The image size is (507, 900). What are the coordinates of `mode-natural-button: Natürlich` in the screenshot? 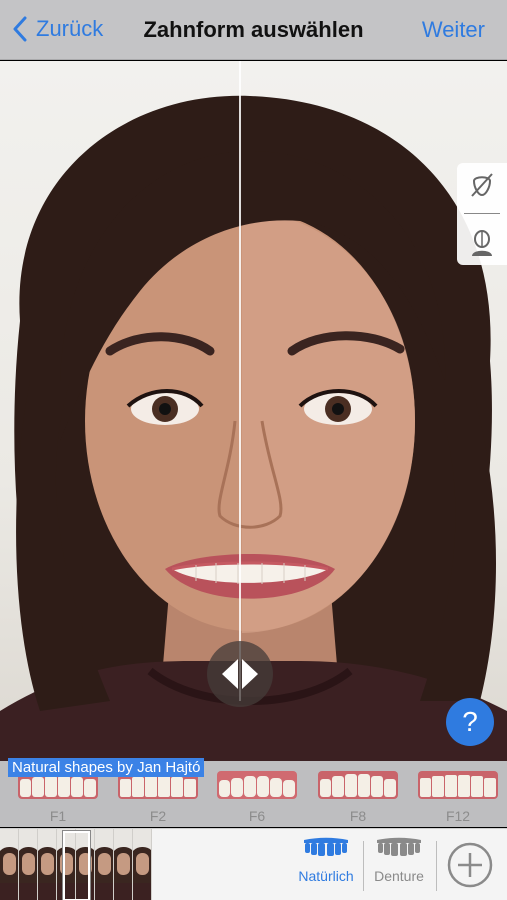 It's located at (326, 867).